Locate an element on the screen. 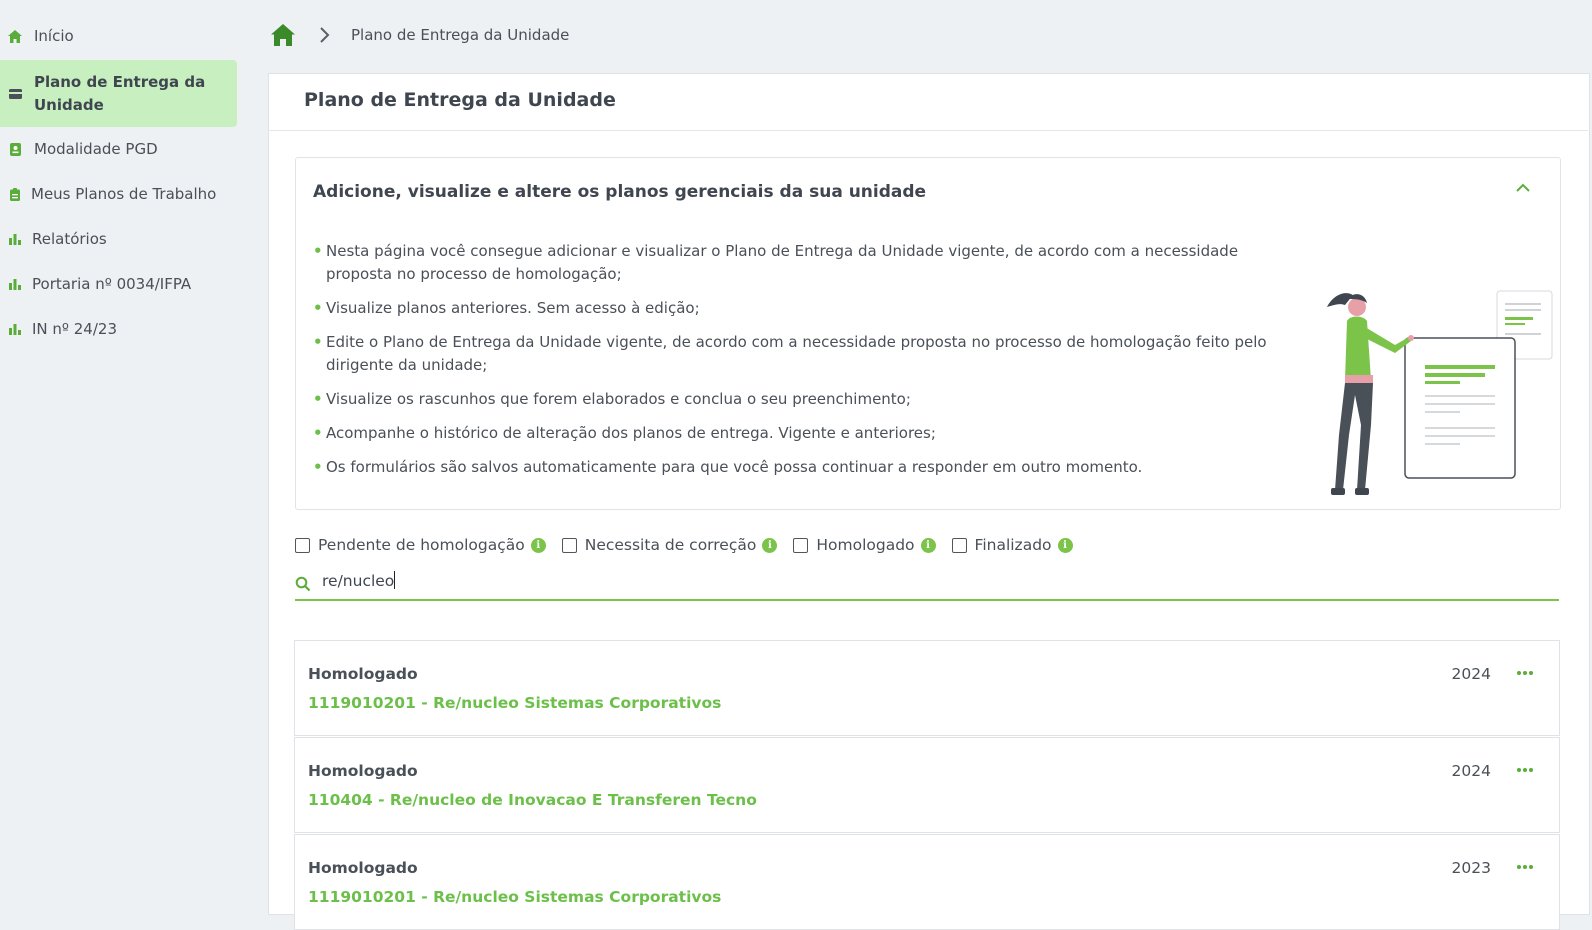 This screenshot has width=1592, height=930. divider is located at coordinates (928, 130).